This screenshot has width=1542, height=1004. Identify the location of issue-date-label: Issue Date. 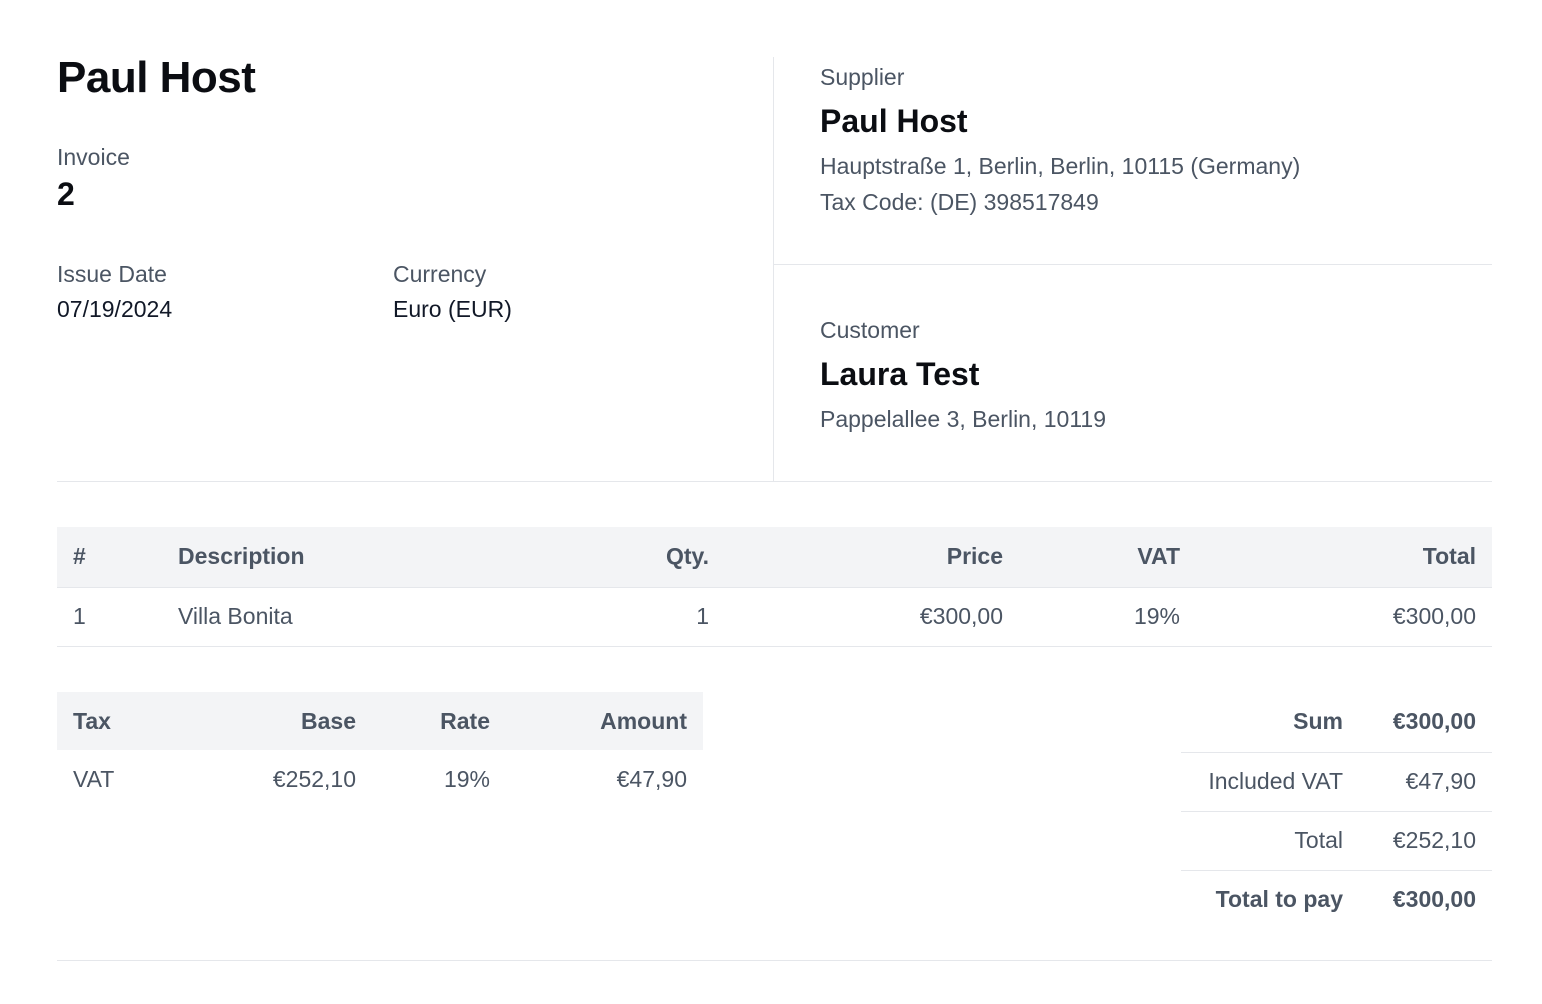
(112, 274).